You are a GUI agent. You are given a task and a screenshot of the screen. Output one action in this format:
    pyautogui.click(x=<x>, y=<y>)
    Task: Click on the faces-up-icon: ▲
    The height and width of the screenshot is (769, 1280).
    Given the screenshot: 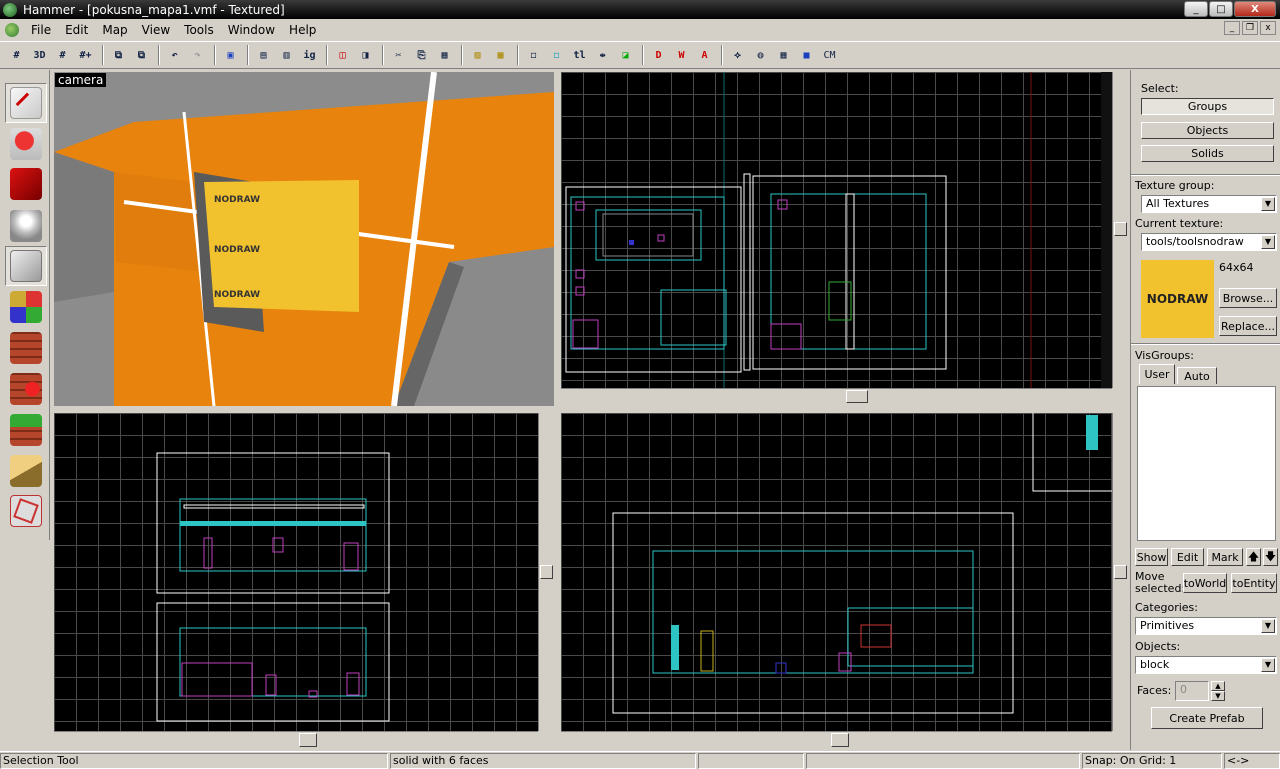 What is the action you would take?
    pyautogui.click(x=1218, y=686)
    